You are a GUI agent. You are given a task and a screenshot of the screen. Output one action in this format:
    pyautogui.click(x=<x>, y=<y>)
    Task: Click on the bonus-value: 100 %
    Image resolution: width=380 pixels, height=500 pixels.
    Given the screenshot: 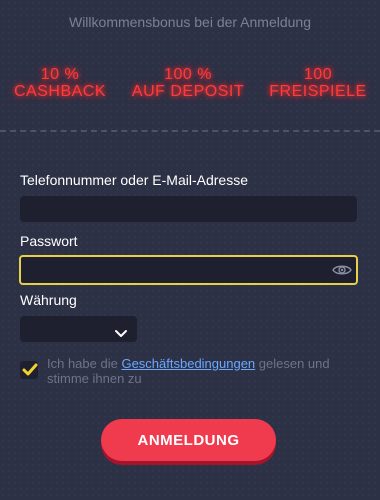 What is the action you would take?
    pyautogui.click(x=188, y=74)
    